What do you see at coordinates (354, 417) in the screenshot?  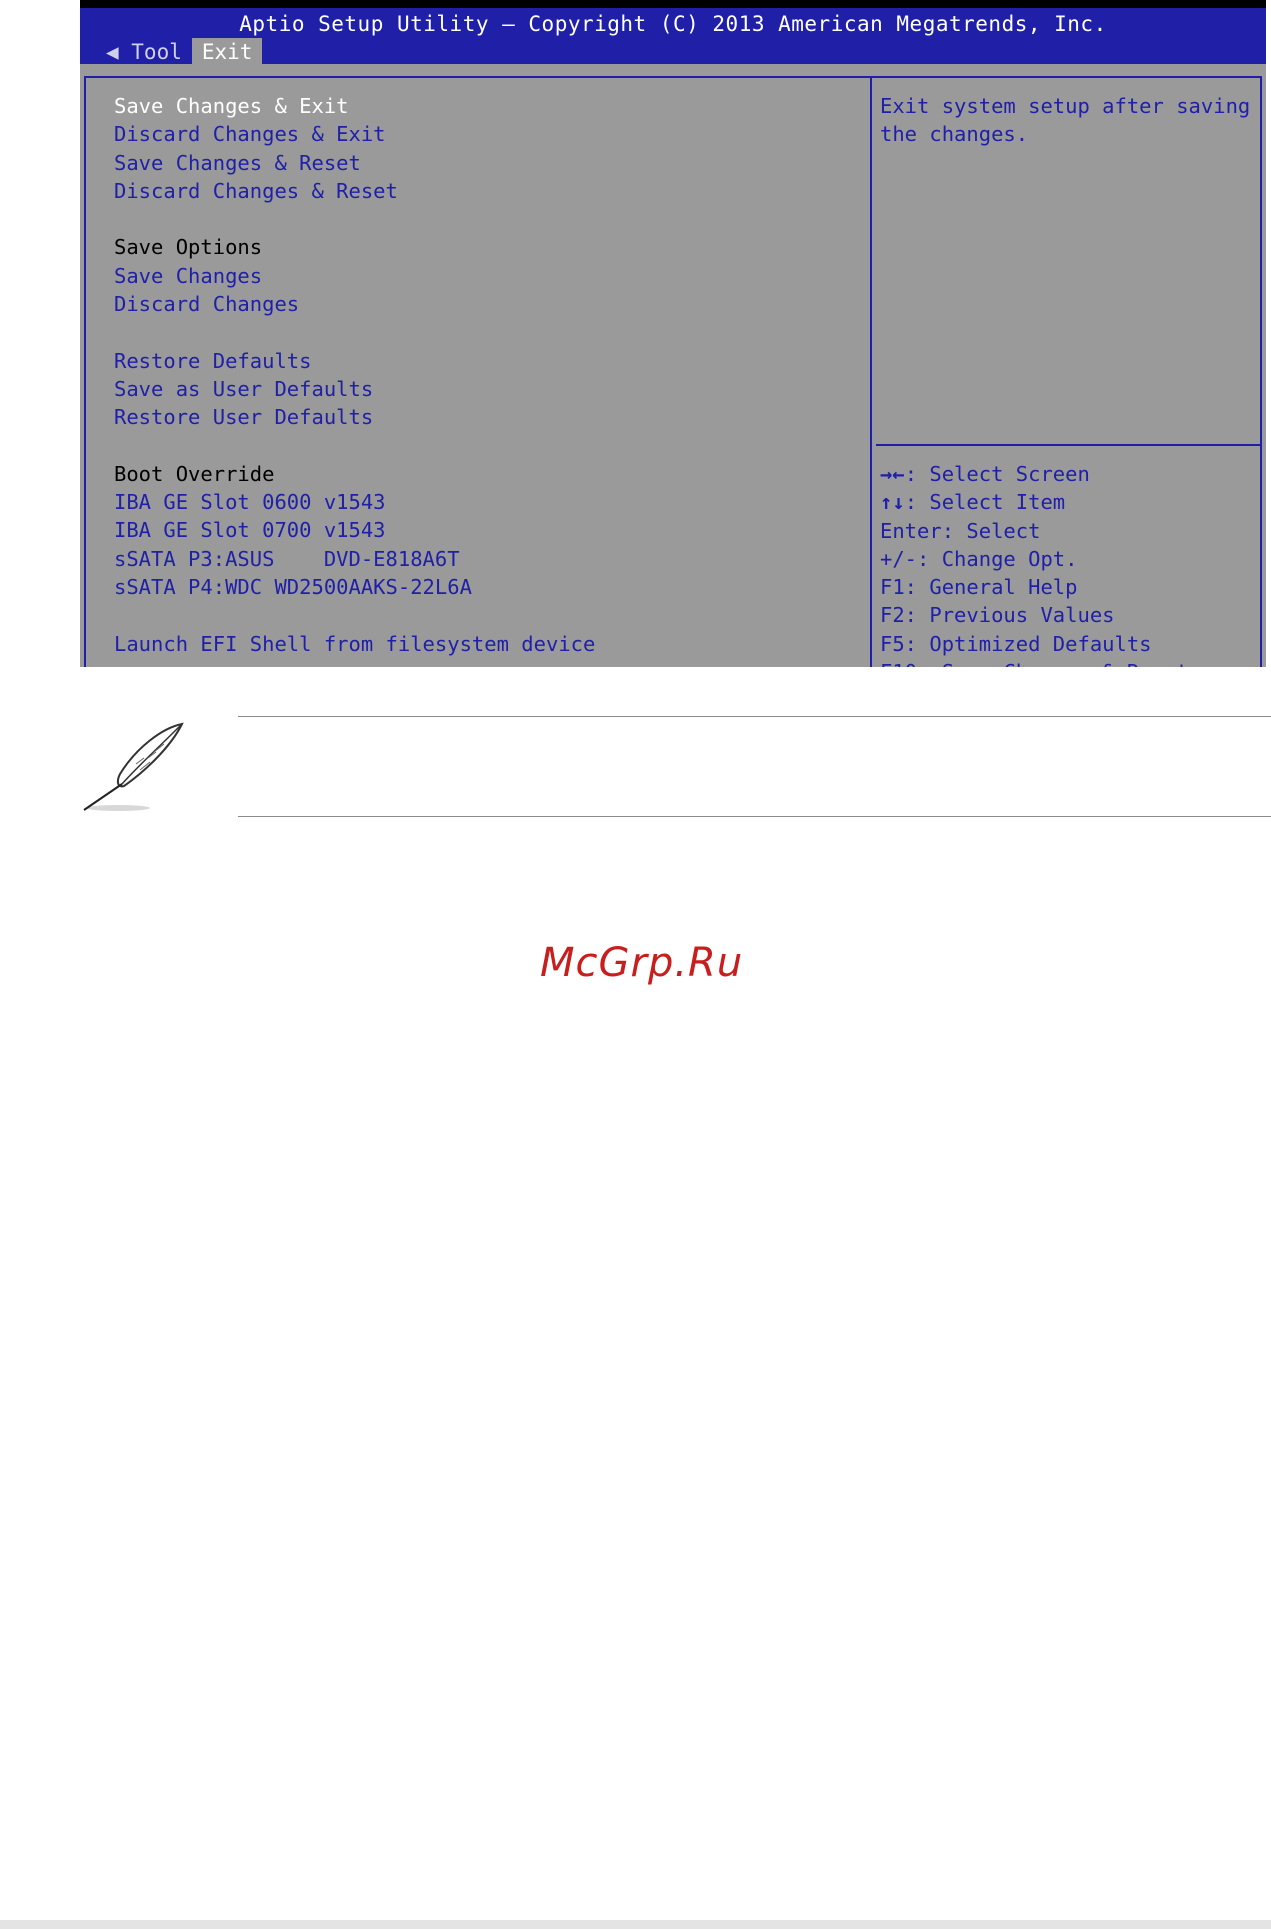 I see `menu-item: Restore User Defaults` at bounding box center [354, 417].